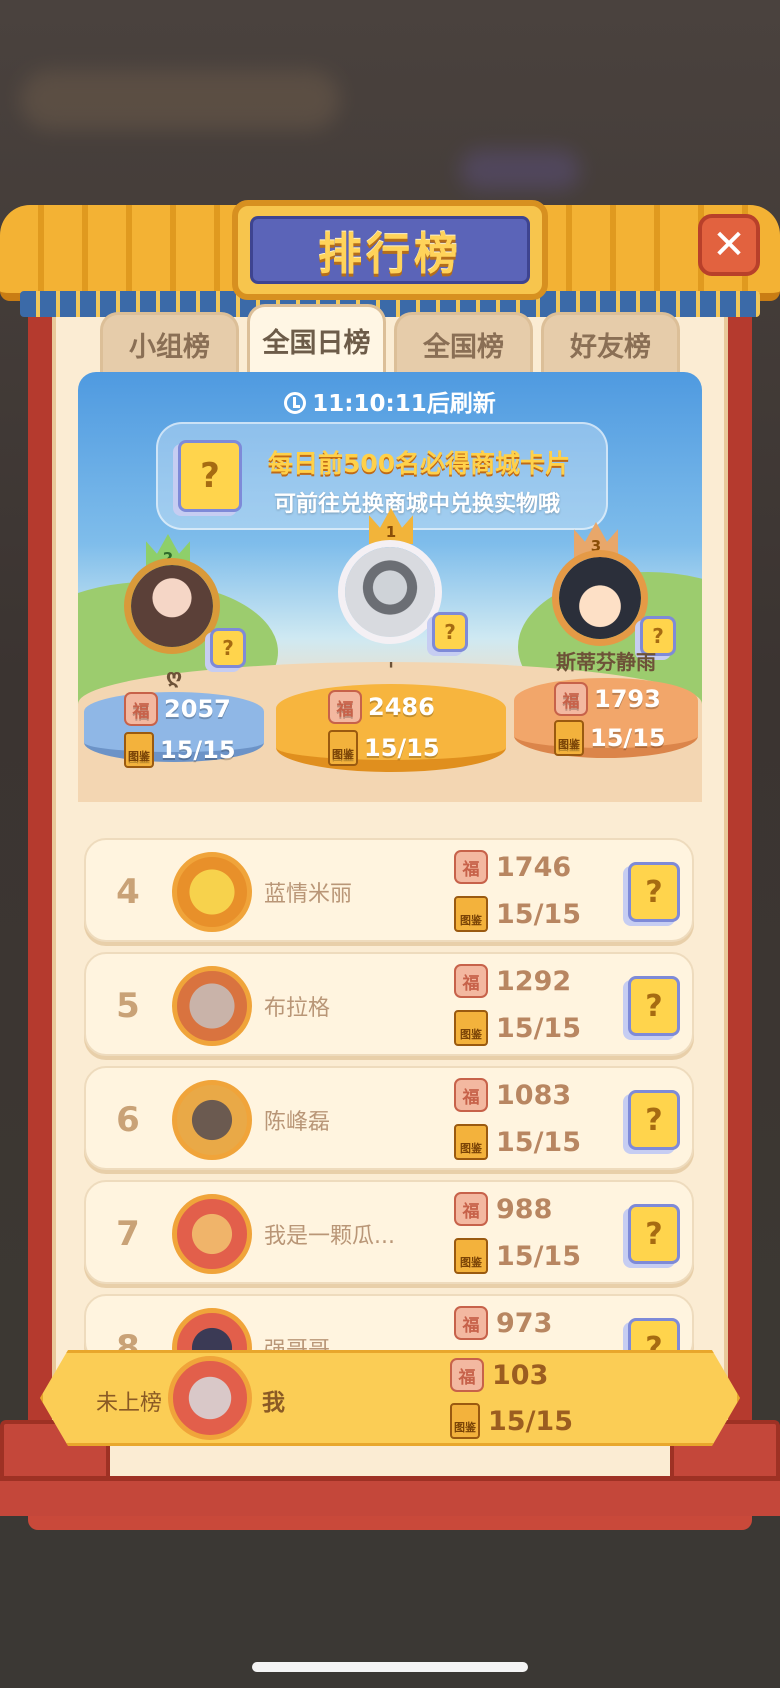 The image size is (780, 1688). I want to click on player-name: 蓝情米丽, so click(308, 894).